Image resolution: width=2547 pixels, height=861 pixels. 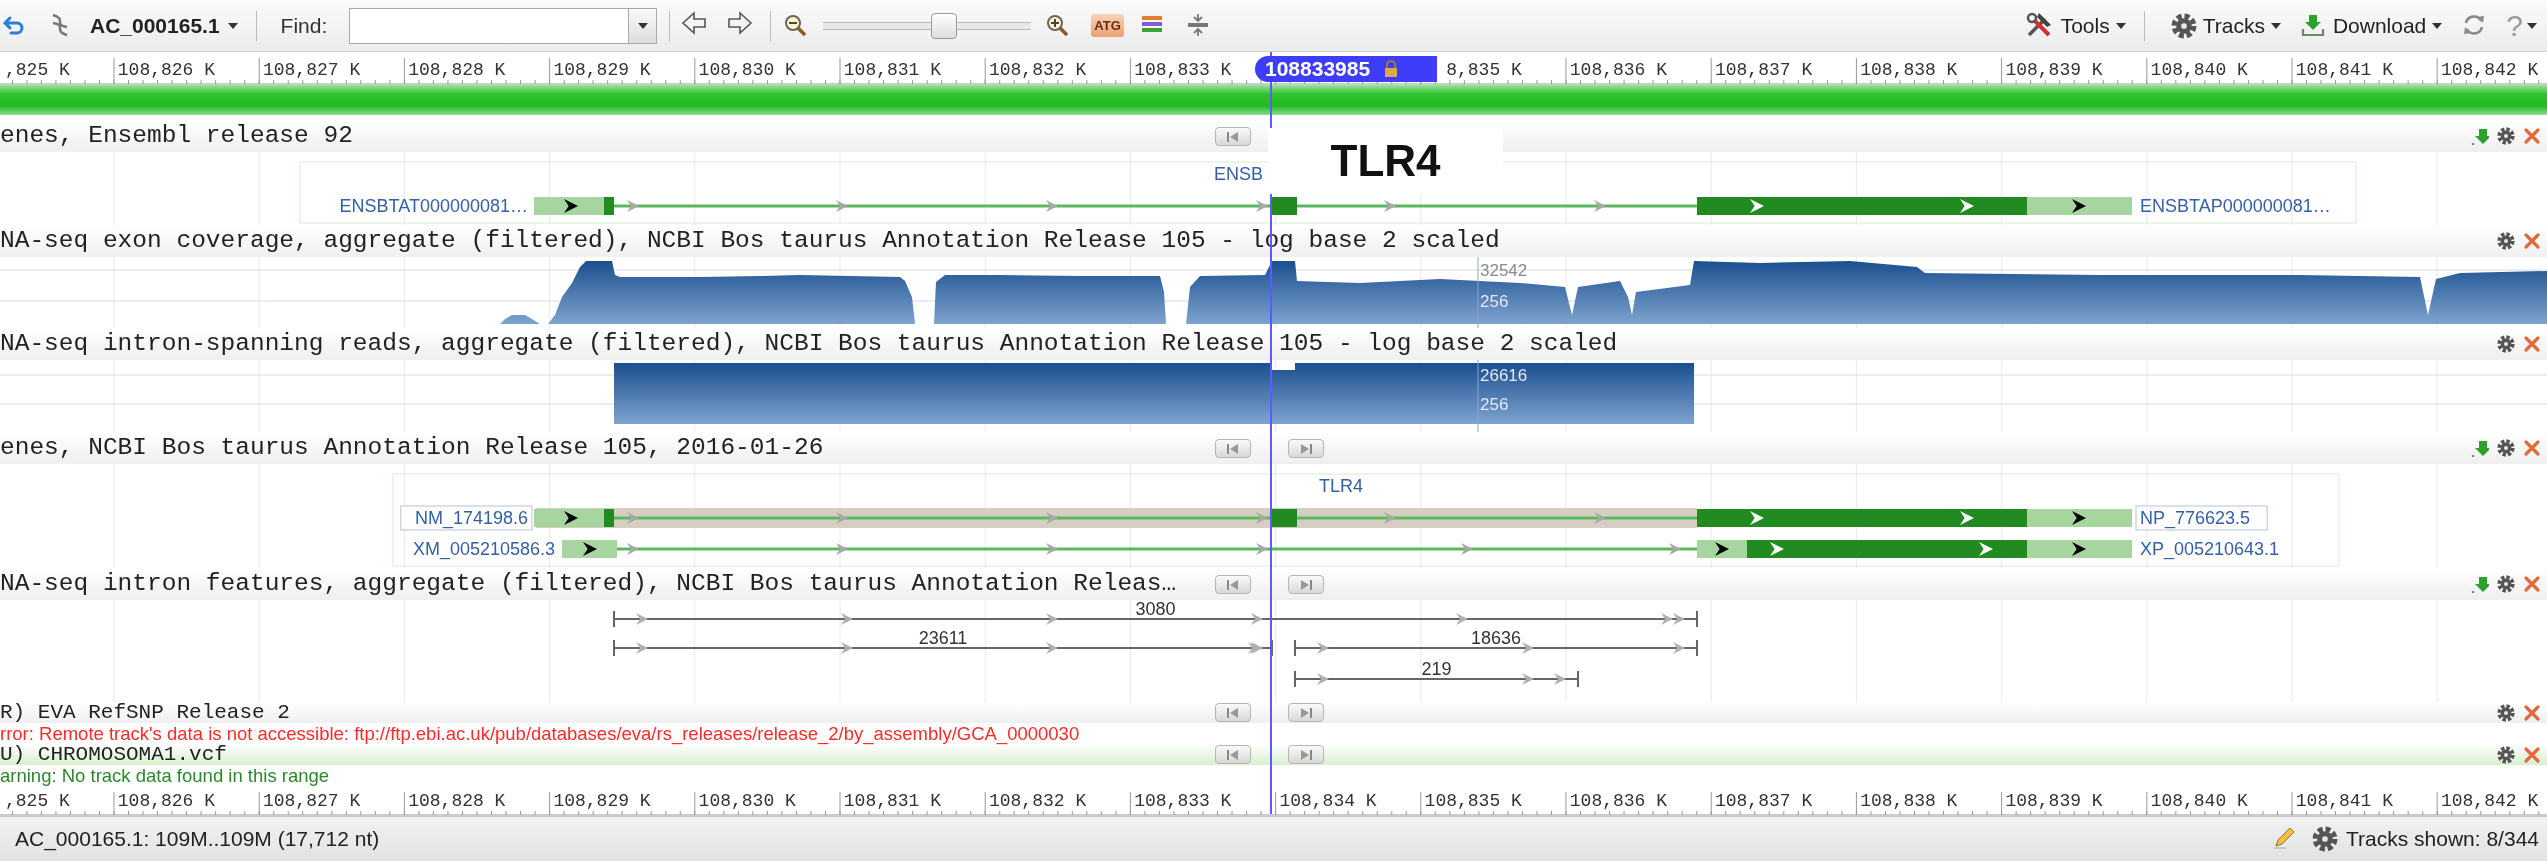 I want to click on find-label: Find:, so click(x=304, y=25).